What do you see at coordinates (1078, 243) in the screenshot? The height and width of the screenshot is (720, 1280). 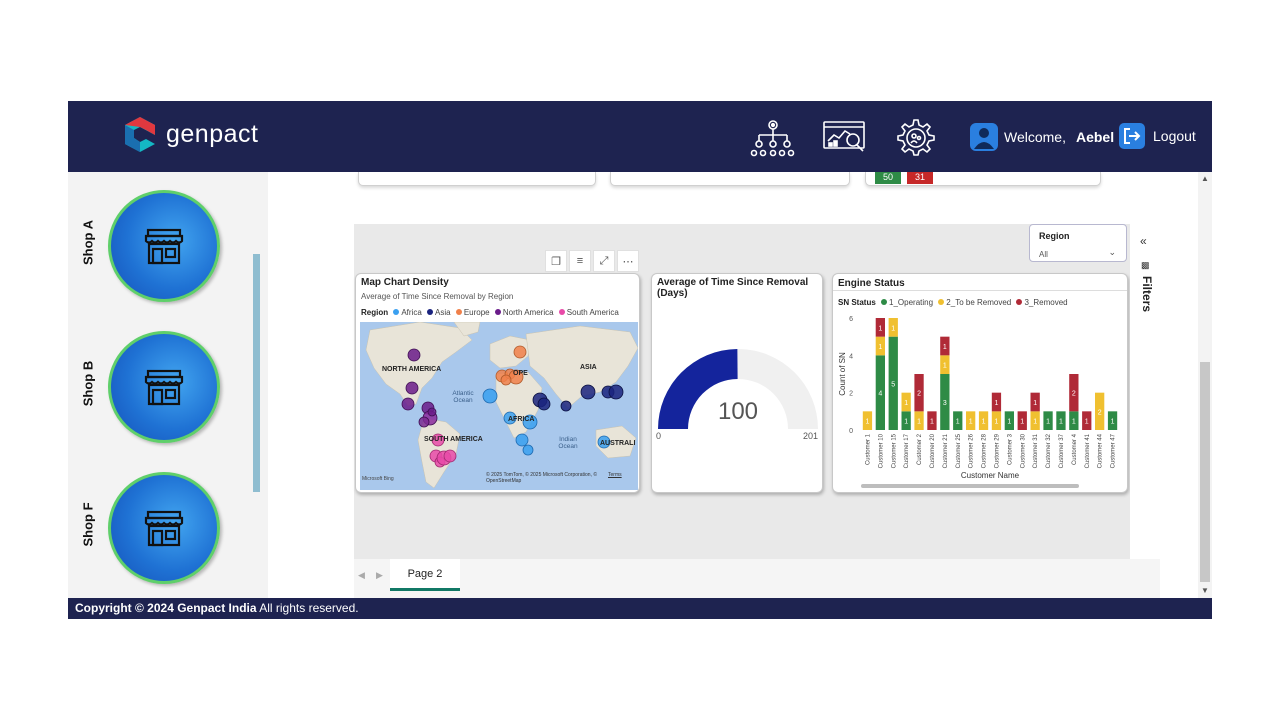 I see `region-slicer: Region All ⌄` at bounding box center [1078, 243].